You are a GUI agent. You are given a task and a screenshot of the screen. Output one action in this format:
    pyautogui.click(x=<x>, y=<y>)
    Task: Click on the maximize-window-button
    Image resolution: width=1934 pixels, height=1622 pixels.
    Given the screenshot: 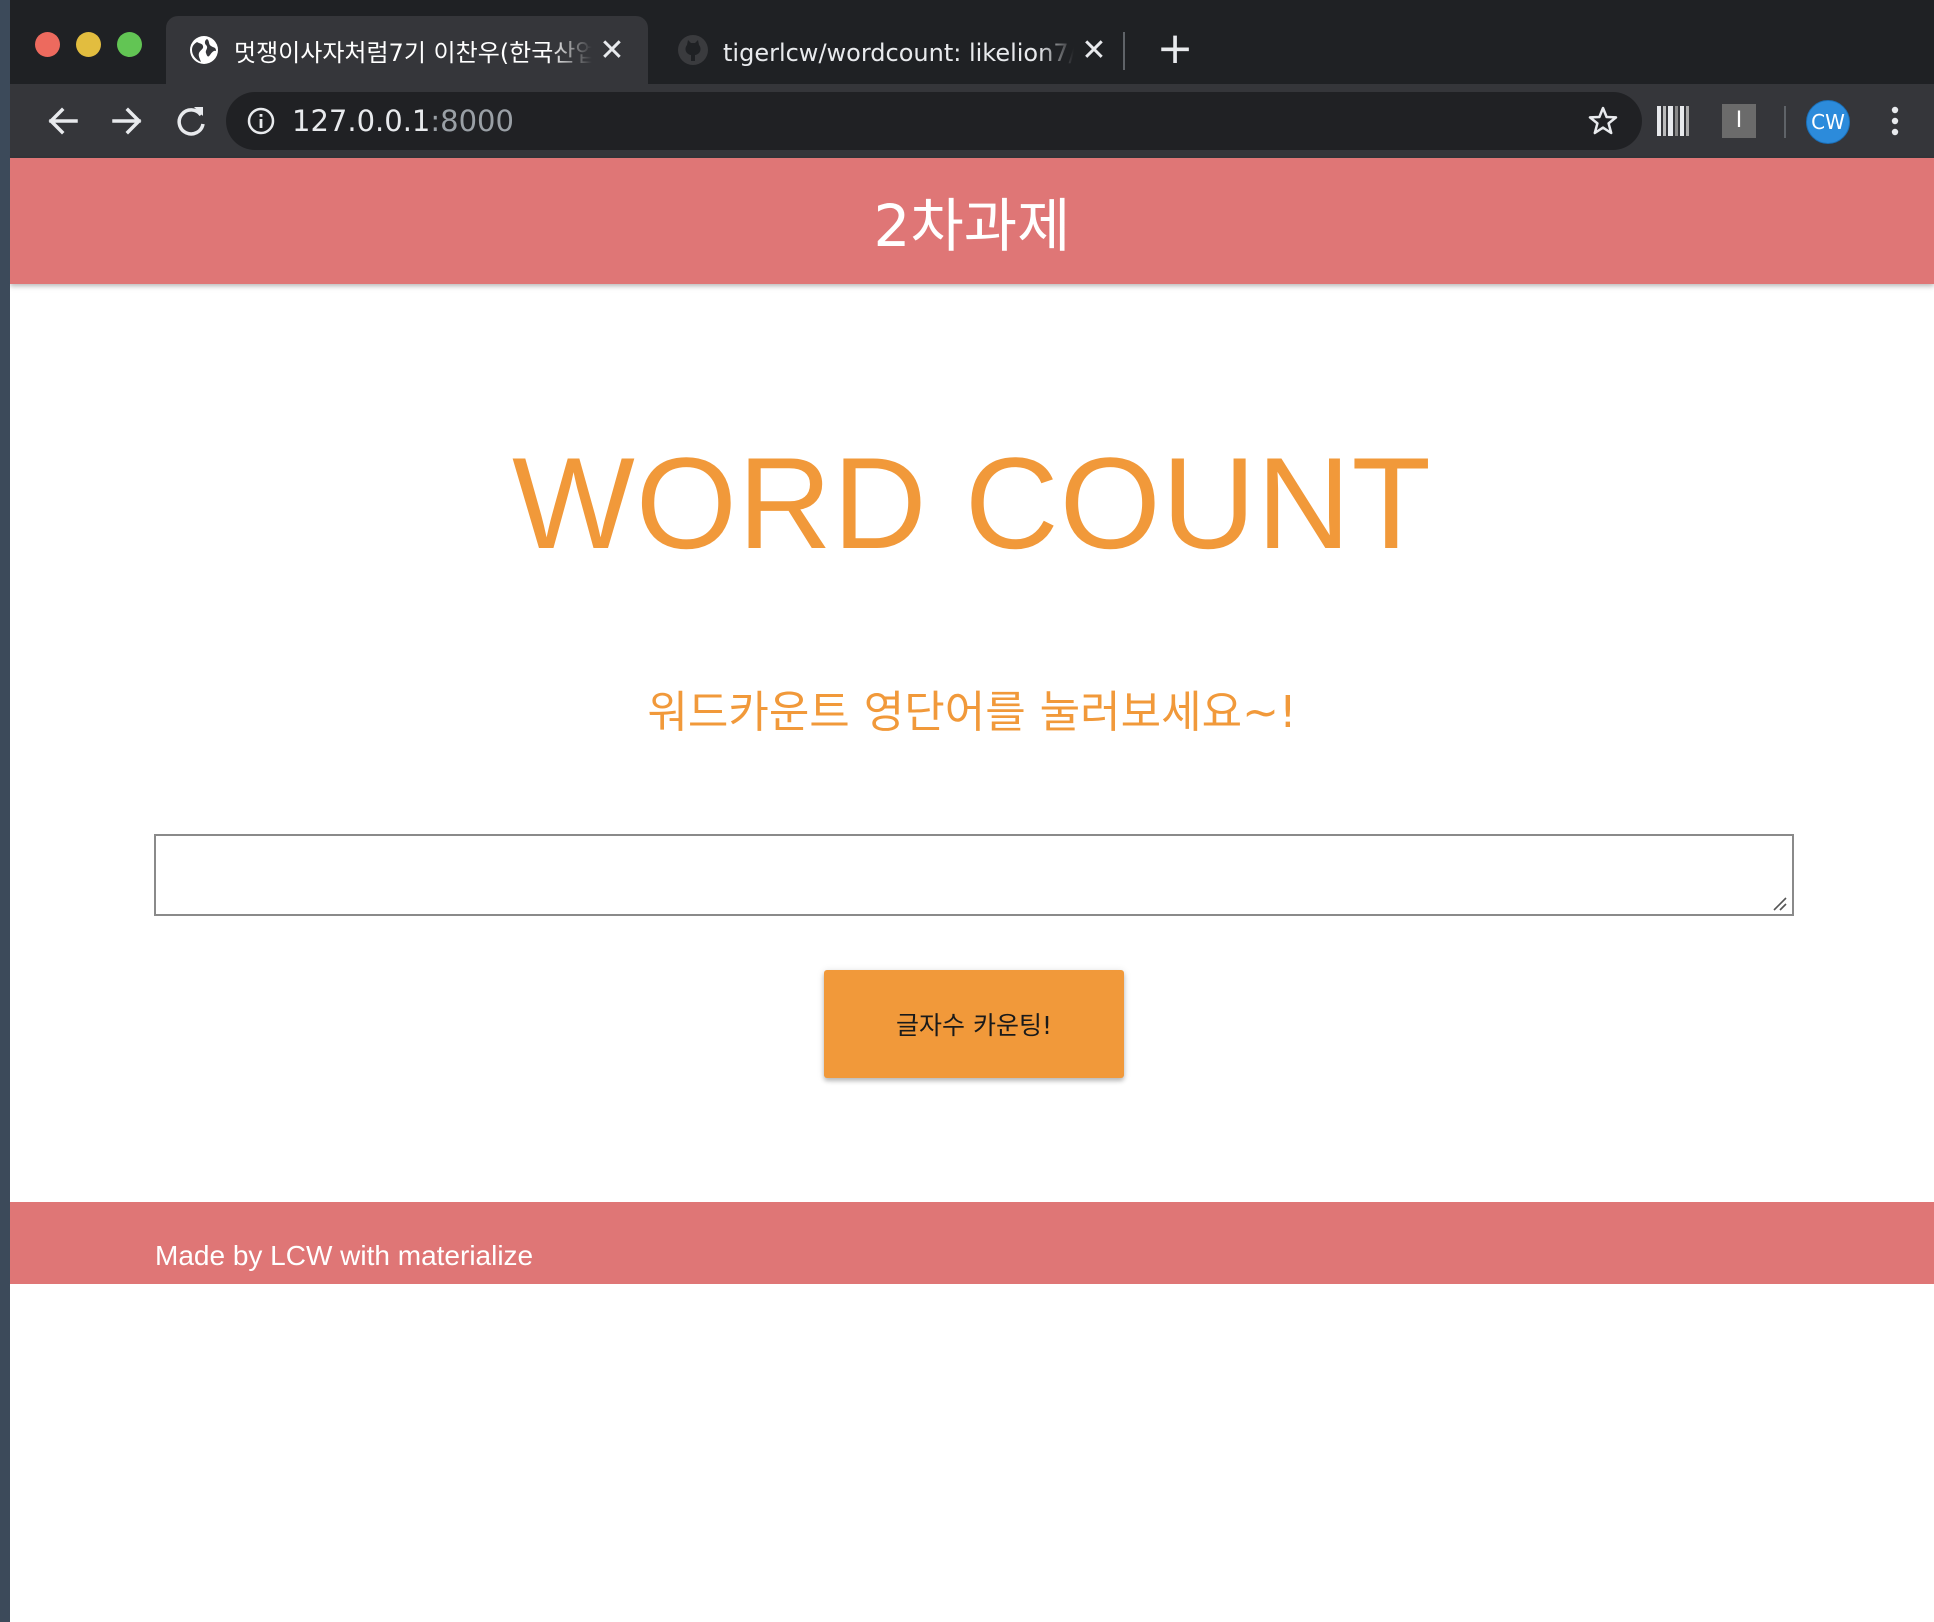 What is the action you would take?
    pyautogui.click(x=129, y=44)
    